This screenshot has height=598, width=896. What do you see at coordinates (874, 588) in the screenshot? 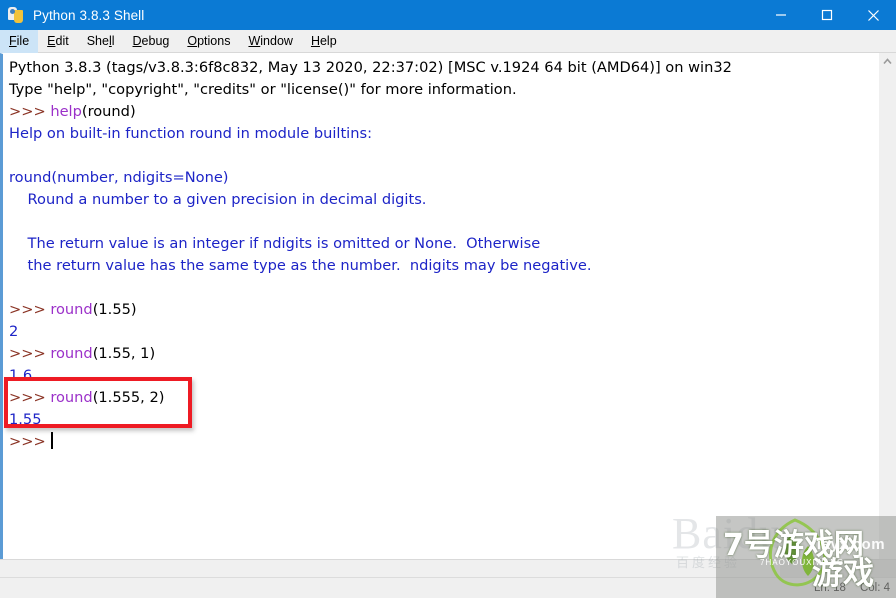
I see `status-column-number: Col: 4` at bounding box center [874, 588].